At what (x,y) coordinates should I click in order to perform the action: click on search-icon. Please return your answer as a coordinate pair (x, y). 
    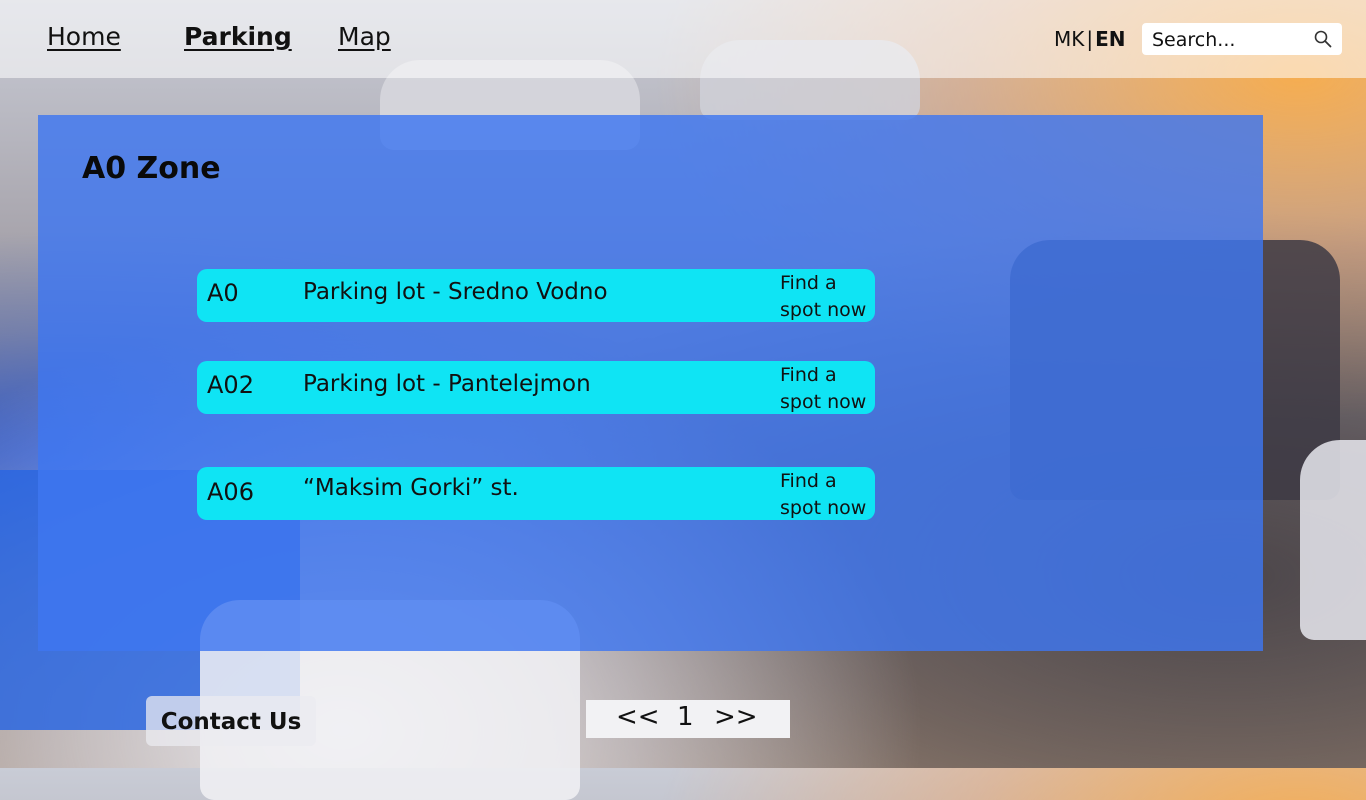
    Looking at the image, I should click on (1323, 39).